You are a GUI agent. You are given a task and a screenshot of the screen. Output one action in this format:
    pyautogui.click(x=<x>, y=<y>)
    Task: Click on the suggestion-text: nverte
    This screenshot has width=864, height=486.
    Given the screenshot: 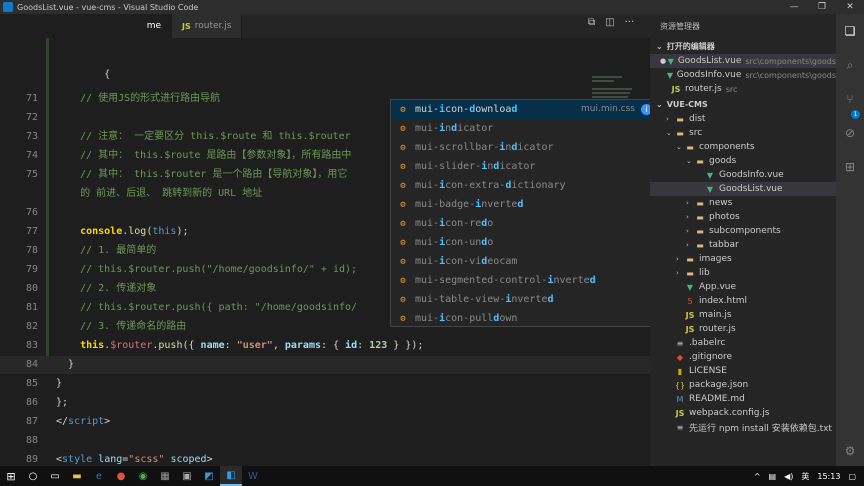 What is the action you would take?
    pyautogui.click(x=571, y=280)
    